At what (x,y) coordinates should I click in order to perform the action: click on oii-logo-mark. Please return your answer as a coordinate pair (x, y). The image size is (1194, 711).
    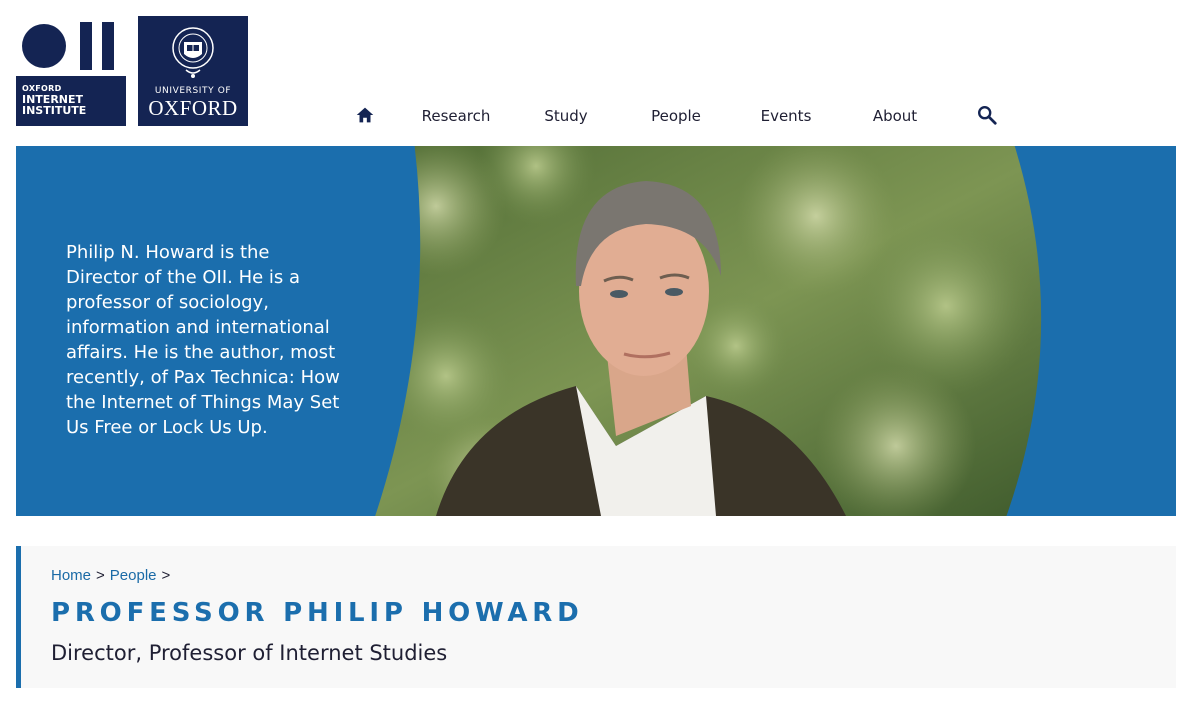
    Looking at the image, I should click on (71, 46).